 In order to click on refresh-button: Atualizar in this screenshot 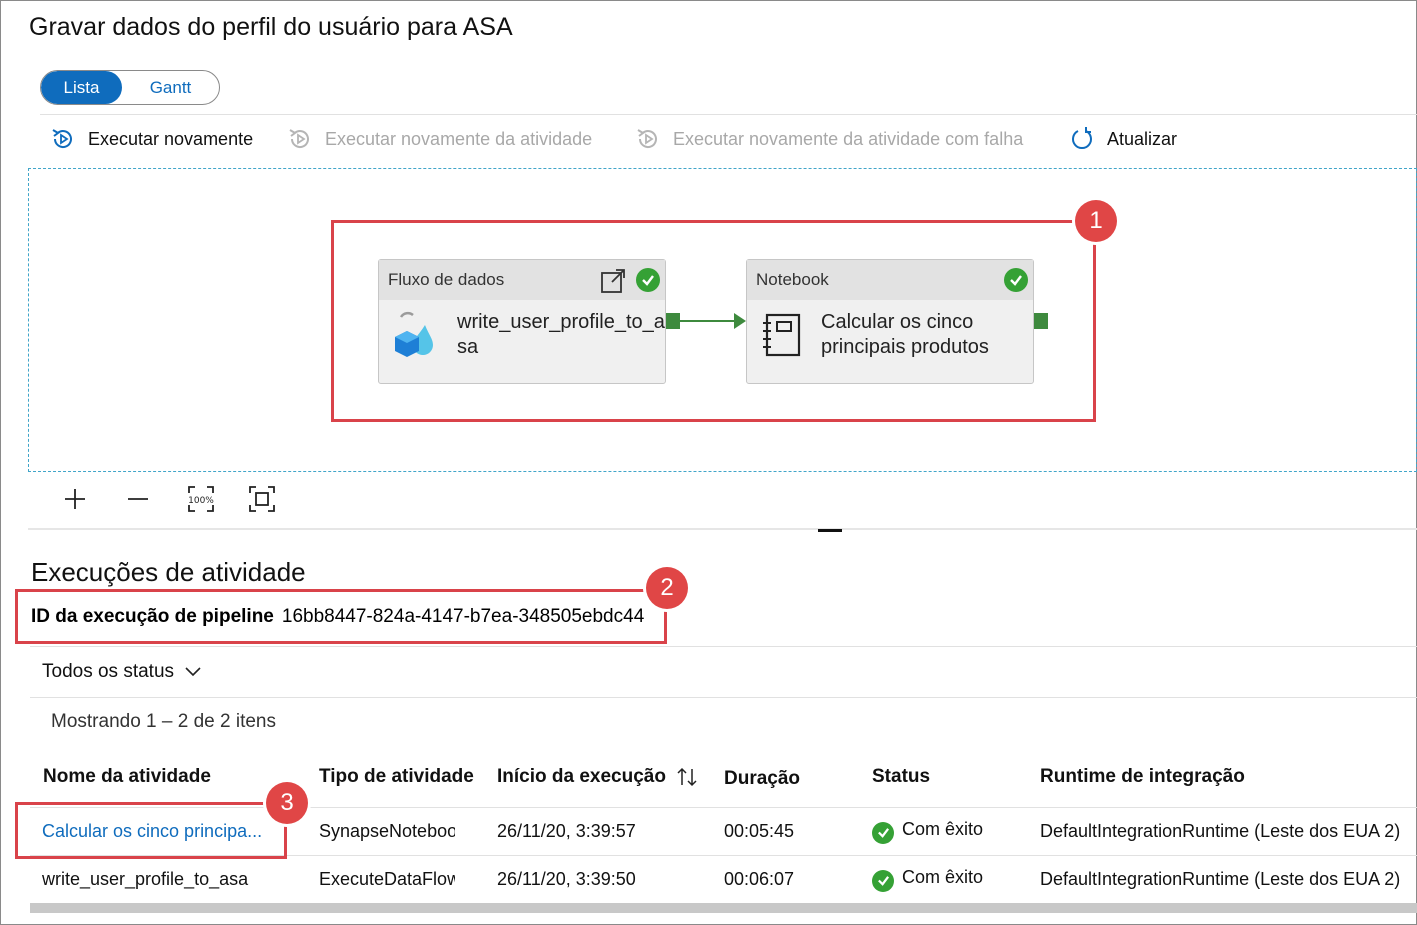, I will do `click(1123, 139)`.